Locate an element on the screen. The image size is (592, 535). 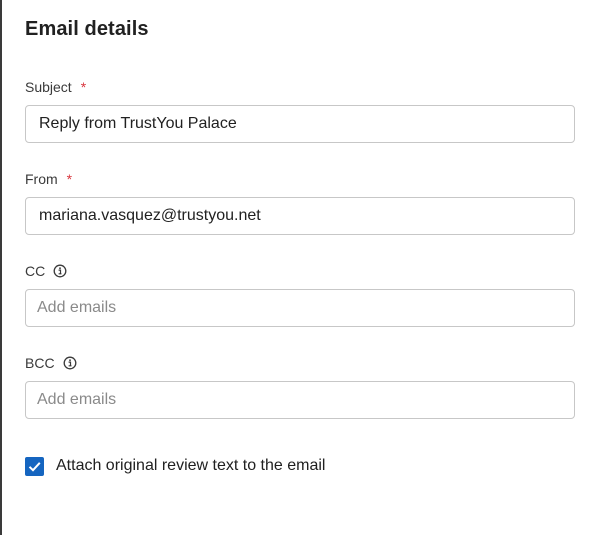
cc-input is located at coordinates (299, 308).